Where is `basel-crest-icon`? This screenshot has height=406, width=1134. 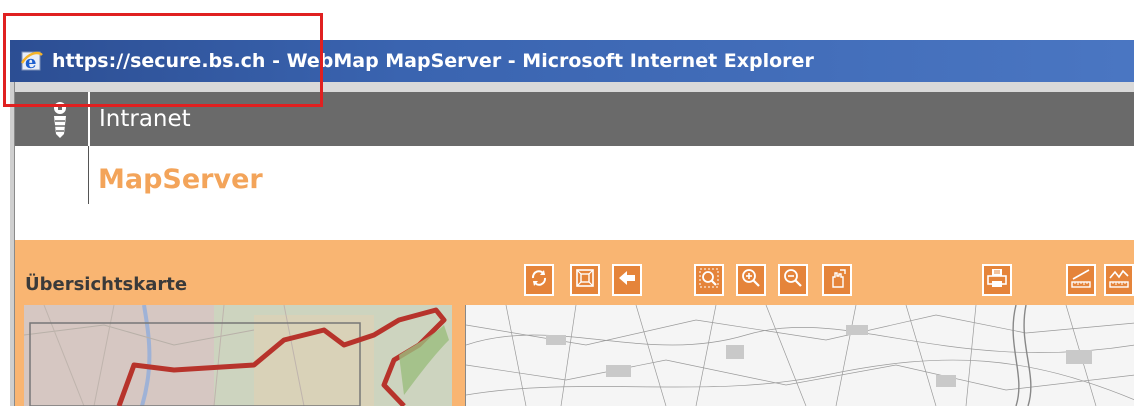 basel-crest-icon is located at coordinates (60, 120).